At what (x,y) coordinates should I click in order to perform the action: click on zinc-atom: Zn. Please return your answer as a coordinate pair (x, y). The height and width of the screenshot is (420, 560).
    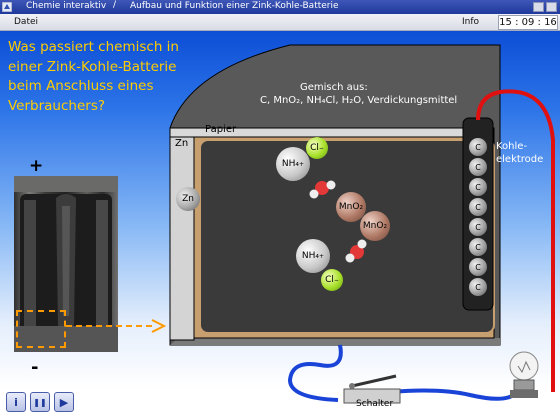
    Looking at the image, I should click on (188, 199).